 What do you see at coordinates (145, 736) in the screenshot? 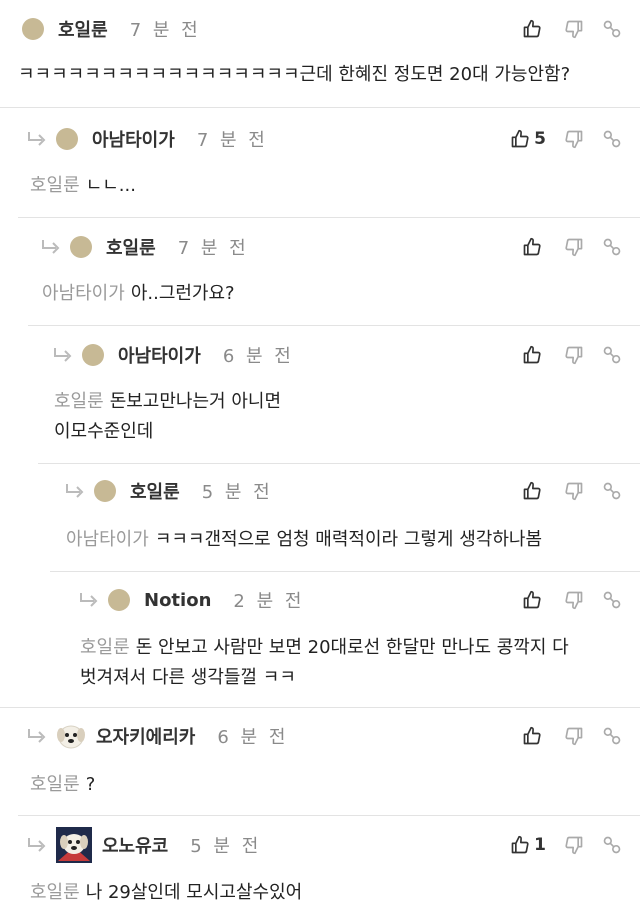
I see `nickname: 오자키에리카` at bounding box center [145, 736].